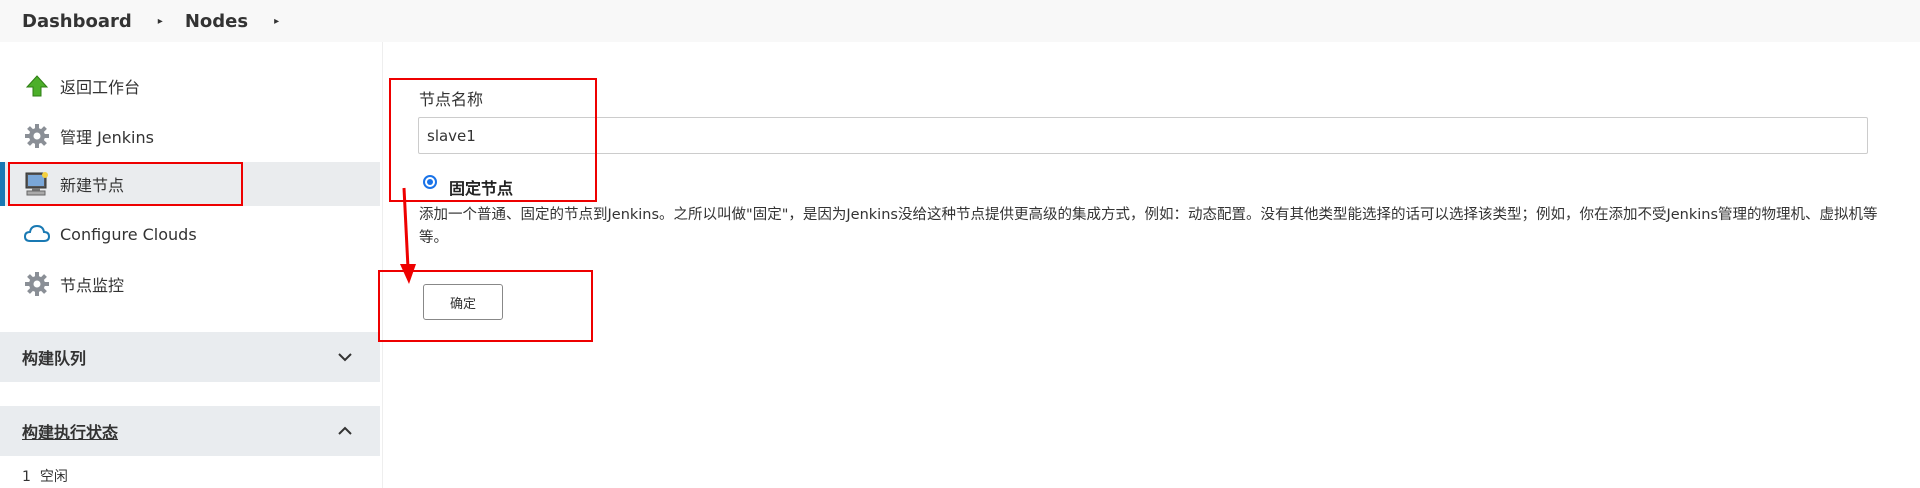  Describe the element at coordinates (345, 431) in the screenshot. I see `chevron-up-icon` at that location.